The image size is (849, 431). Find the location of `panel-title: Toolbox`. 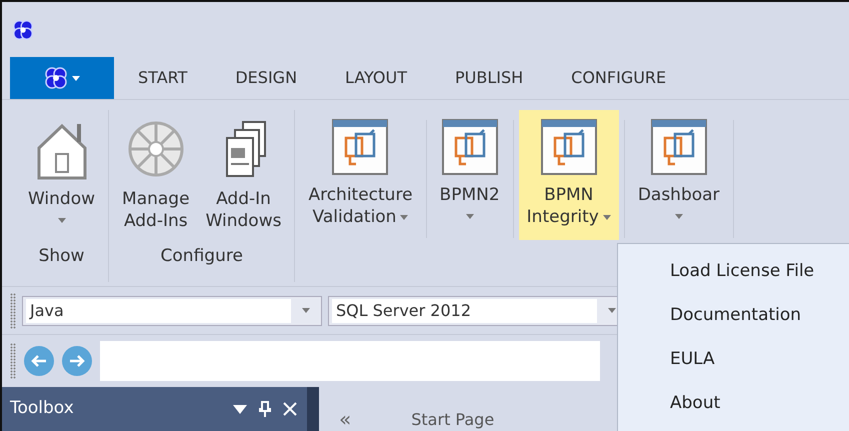

panel-title: Toolbox is located at coordinates (42, 408).